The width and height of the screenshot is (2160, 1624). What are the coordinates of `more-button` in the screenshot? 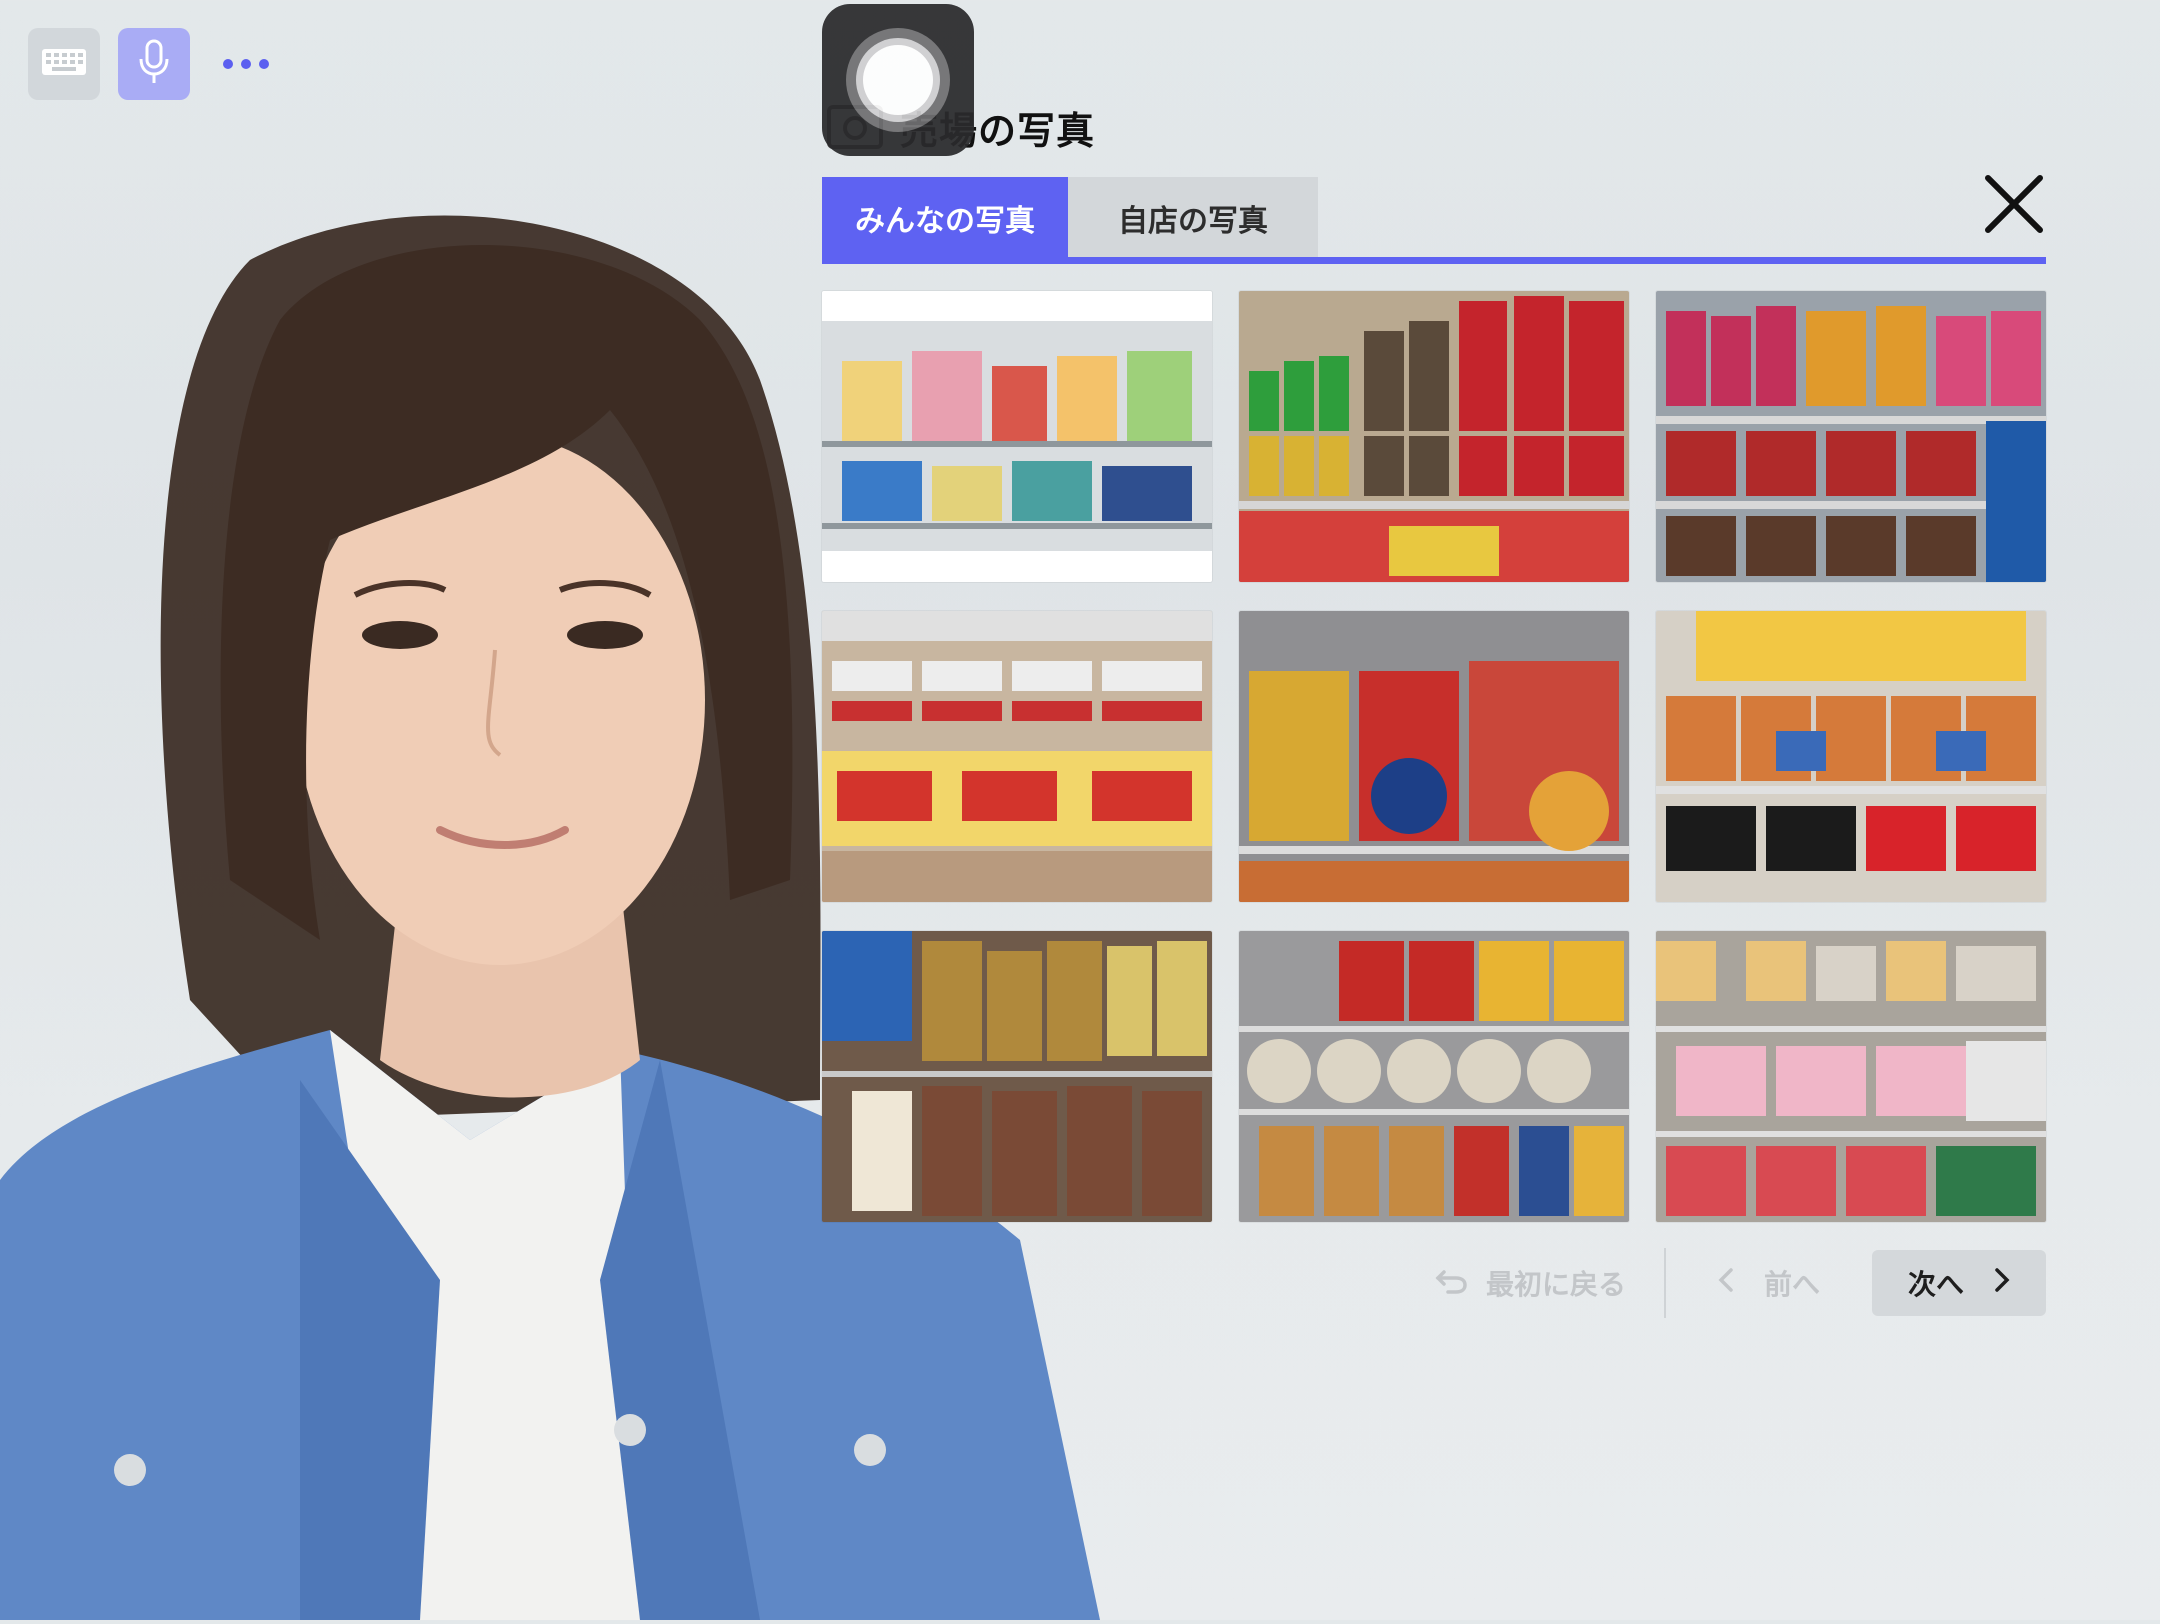 It's located at (246, 64).